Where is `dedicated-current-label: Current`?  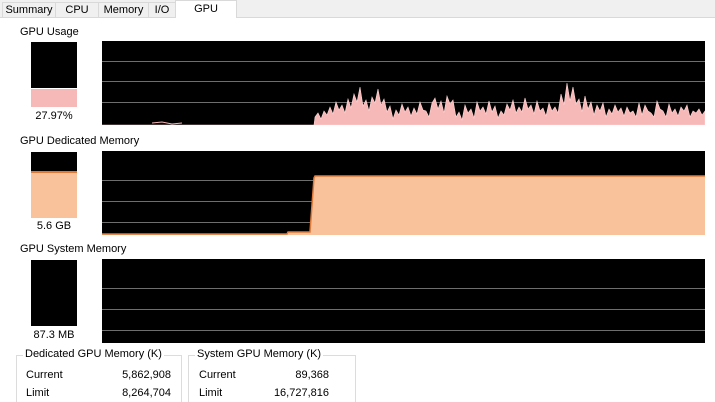 dedicated-current-label: Current is located at coordinates (44, 375).